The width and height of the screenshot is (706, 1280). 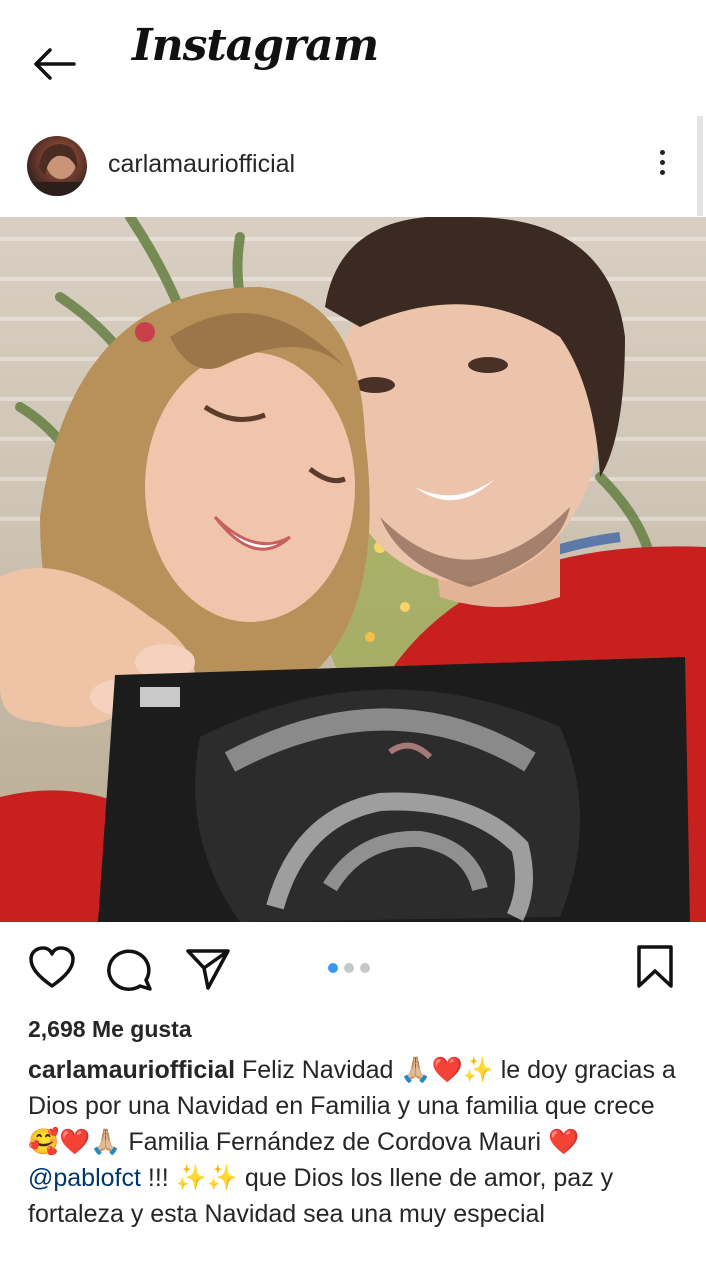 What do you see at coordinates (57, 166) in the screenshot?
I see `avatar` at bounding box center [57, 166].